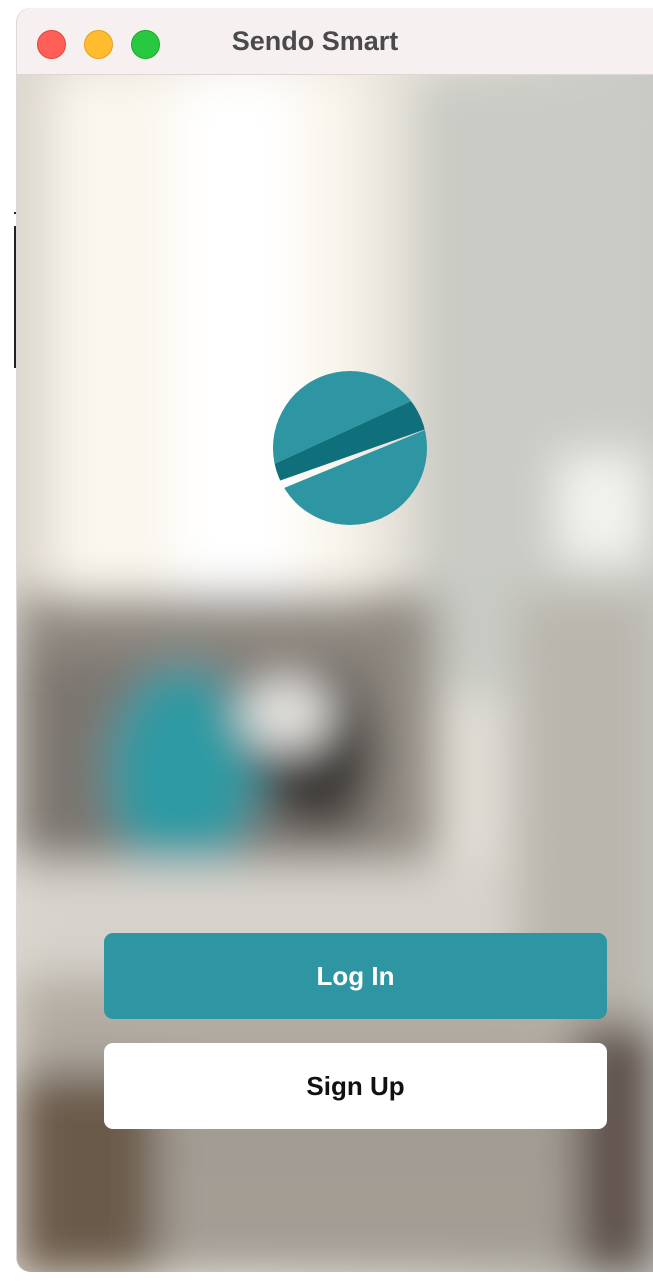 The width and height of the screenshot is (653, 1281). I want to click on sendo-logo-icon, so click(350, 448).